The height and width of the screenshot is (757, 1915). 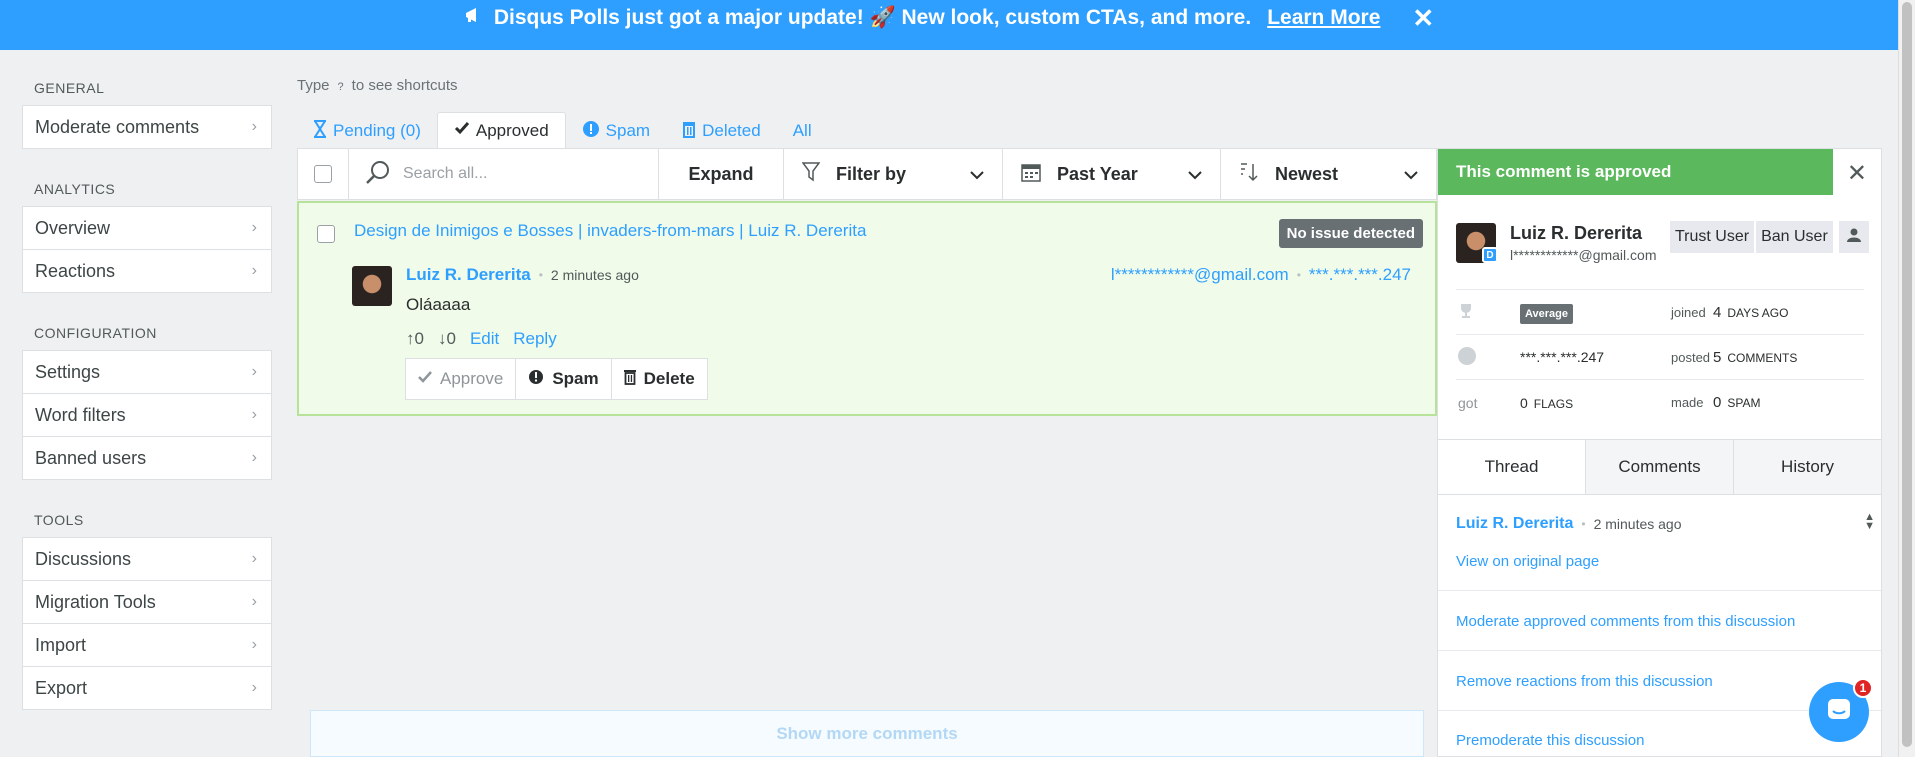 What do you see at coordinates (867, 733) in the screenshot?
I see `show-more-button: Show more comments` at bounding box center [867, 733].